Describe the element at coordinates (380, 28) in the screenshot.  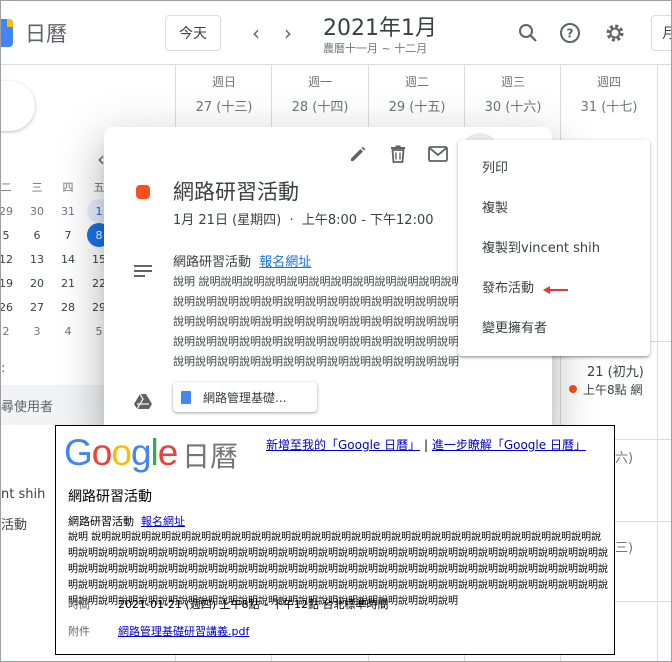
I see `month-title: 2021年1月` at that location.